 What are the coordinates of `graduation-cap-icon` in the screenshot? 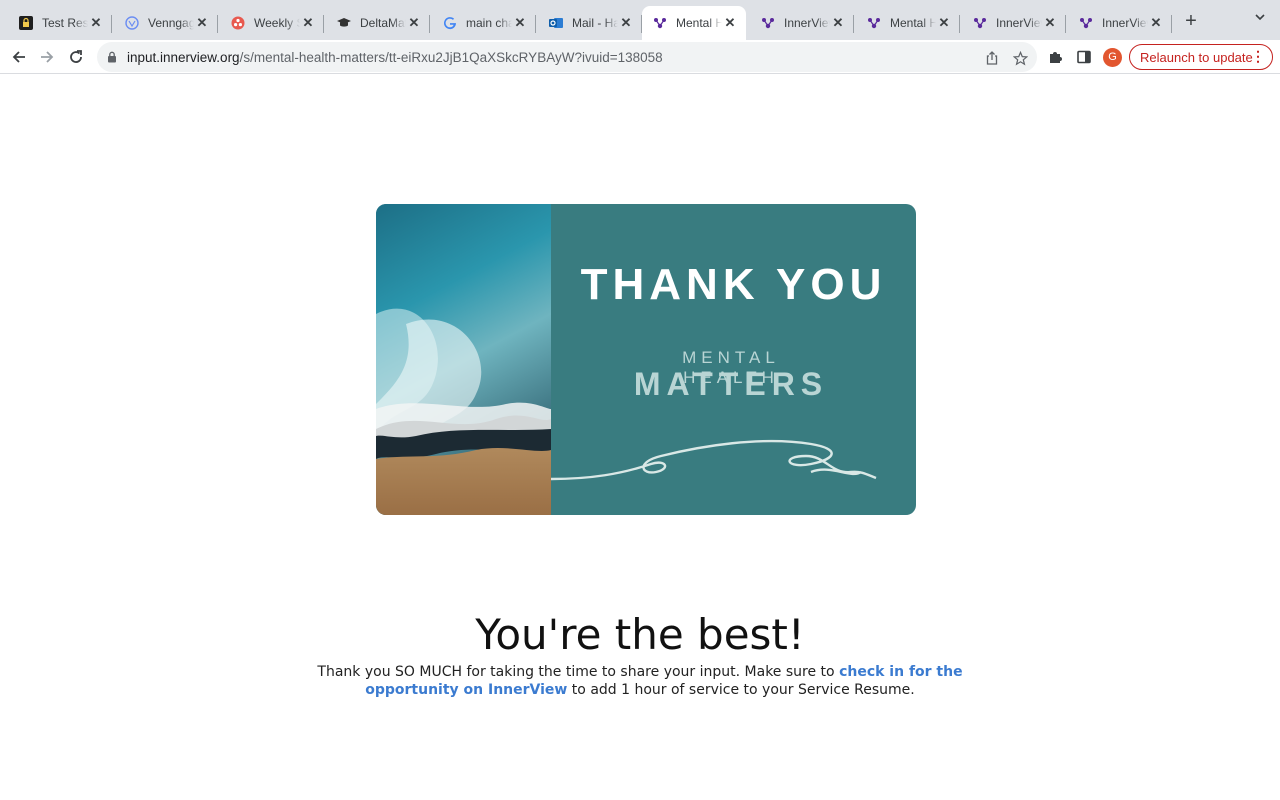 It's located at (344, 23).